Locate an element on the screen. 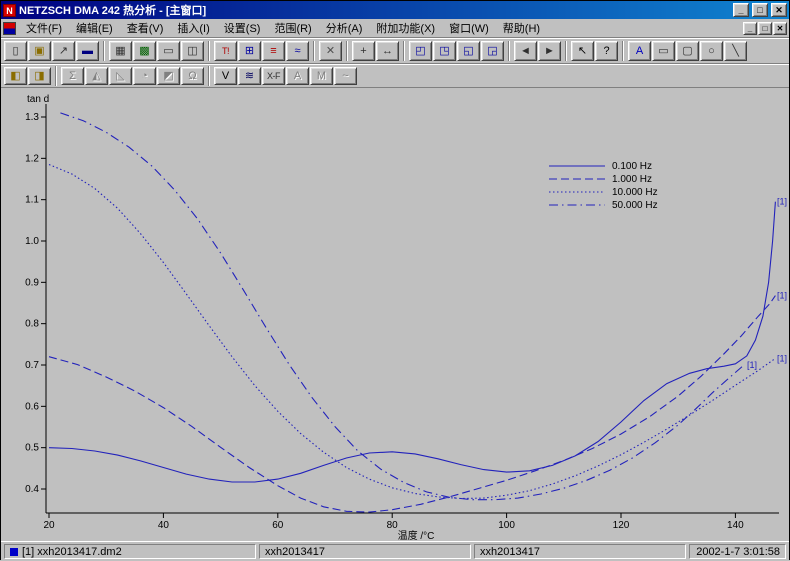 This screenshot has height=561, width=790. menu-item-6: 分析(A) is located at coordinates (344, 28).